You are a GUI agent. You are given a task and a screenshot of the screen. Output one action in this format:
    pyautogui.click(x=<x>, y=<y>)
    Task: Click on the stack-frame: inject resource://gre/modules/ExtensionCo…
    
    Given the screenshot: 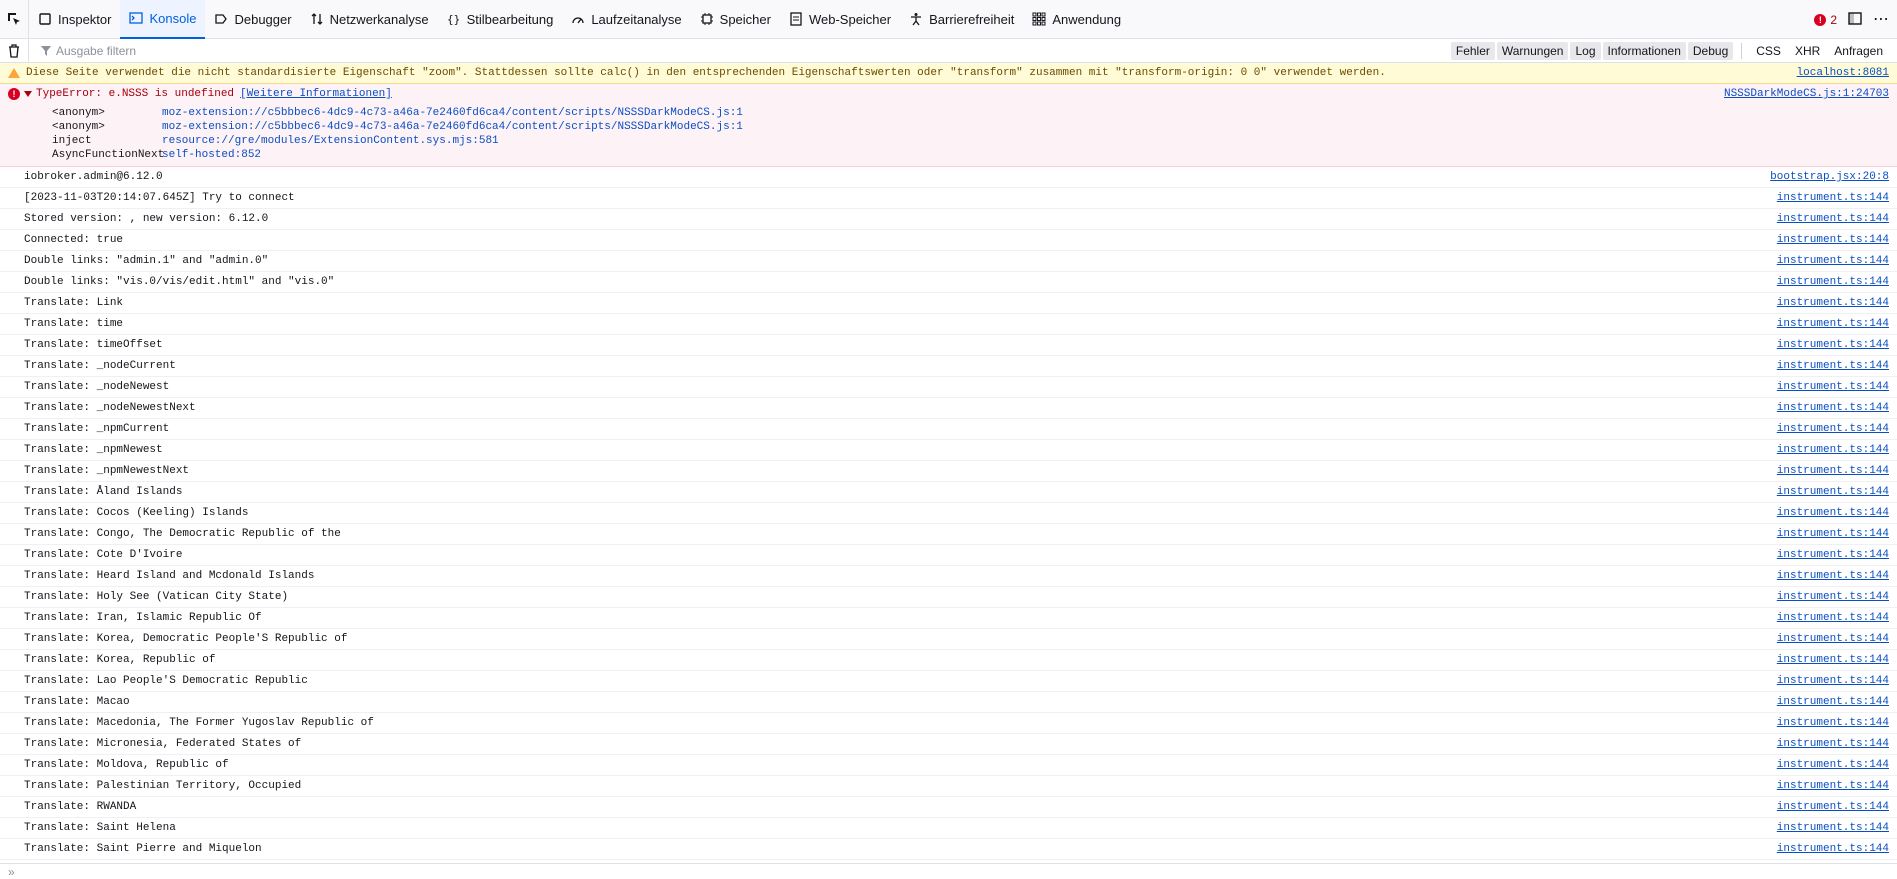 What is the action you would take?
    pyautogui.click(x=948, y=141)
    